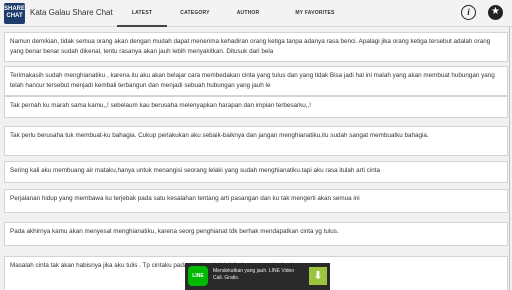 The height and width of the screenshot is (290, 512). I want to click on app-title: Kata Galau Share Chat, so click(71, 12).